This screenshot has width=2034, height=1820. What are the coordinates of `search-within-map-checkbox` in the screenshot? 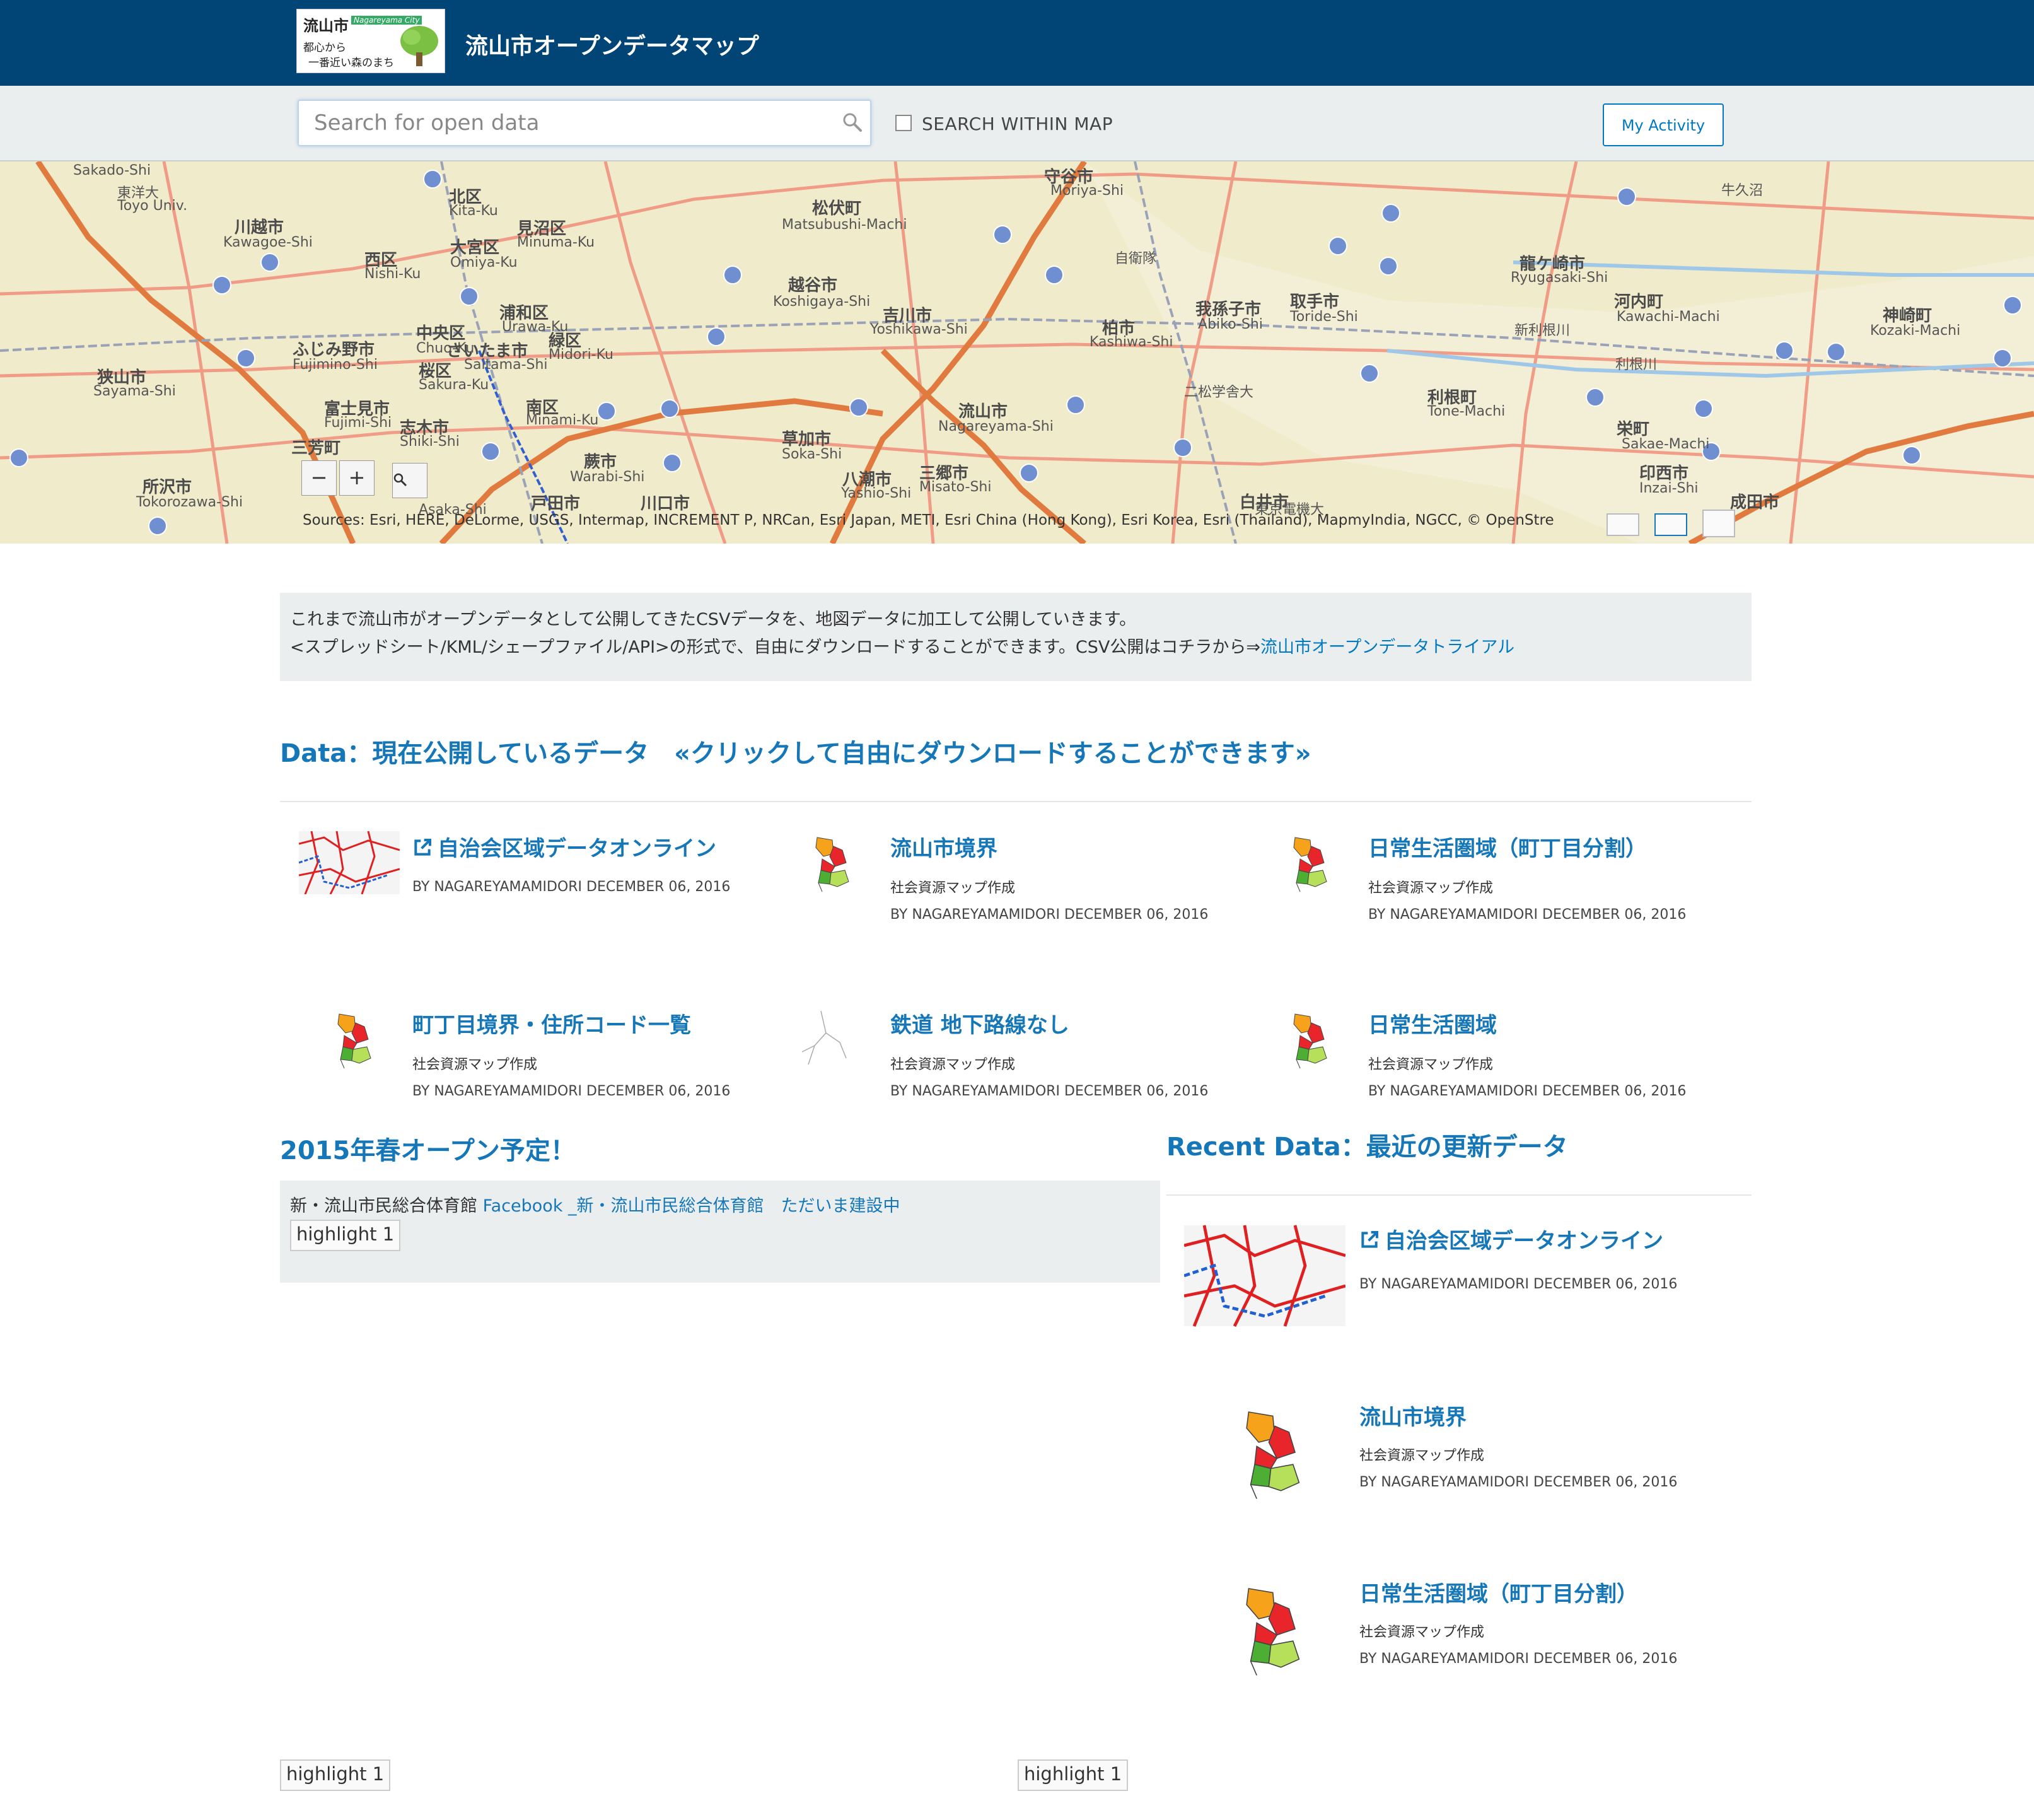 It's located at (903, 123).